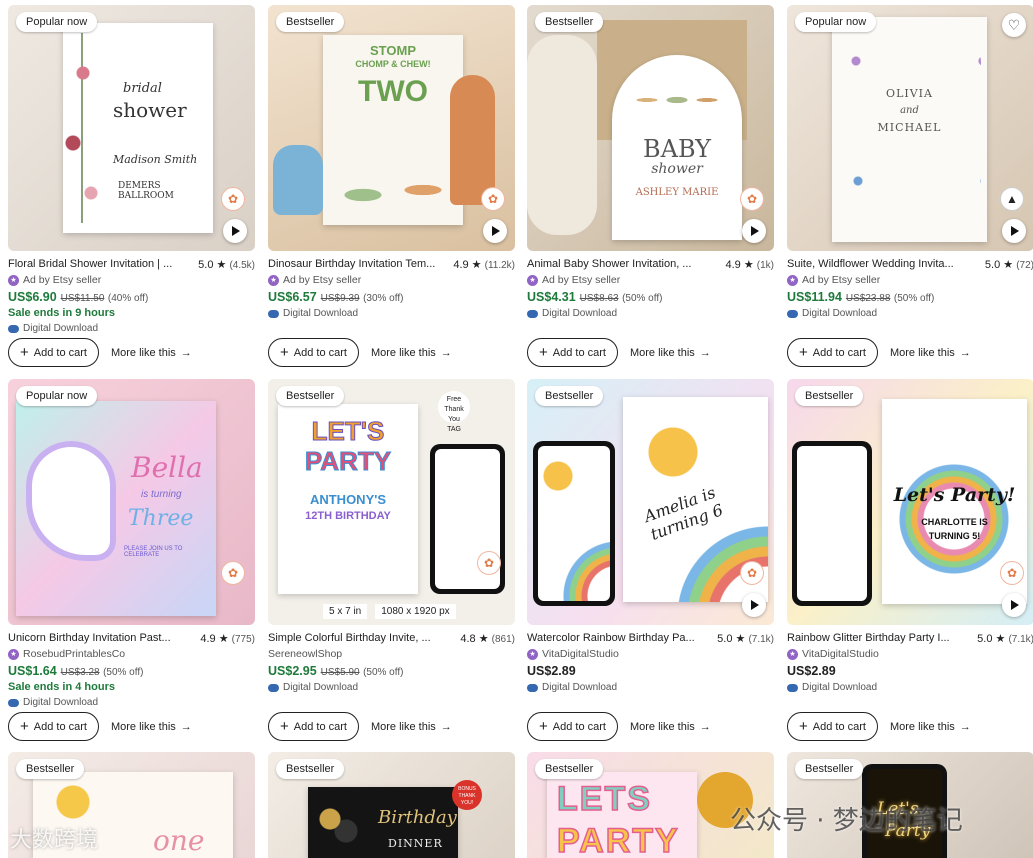 The image size is (1033, 858). I want to click on image-text: bridal, so click(142, 88).